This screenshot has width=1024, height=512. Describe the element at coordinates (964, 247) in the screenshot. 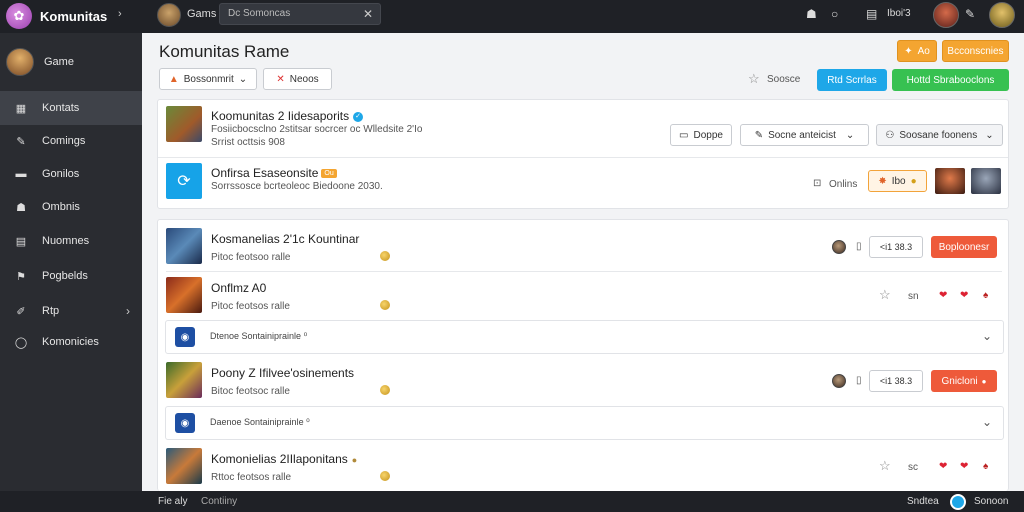

I see `post-action-button: Boploonesr` at that location.